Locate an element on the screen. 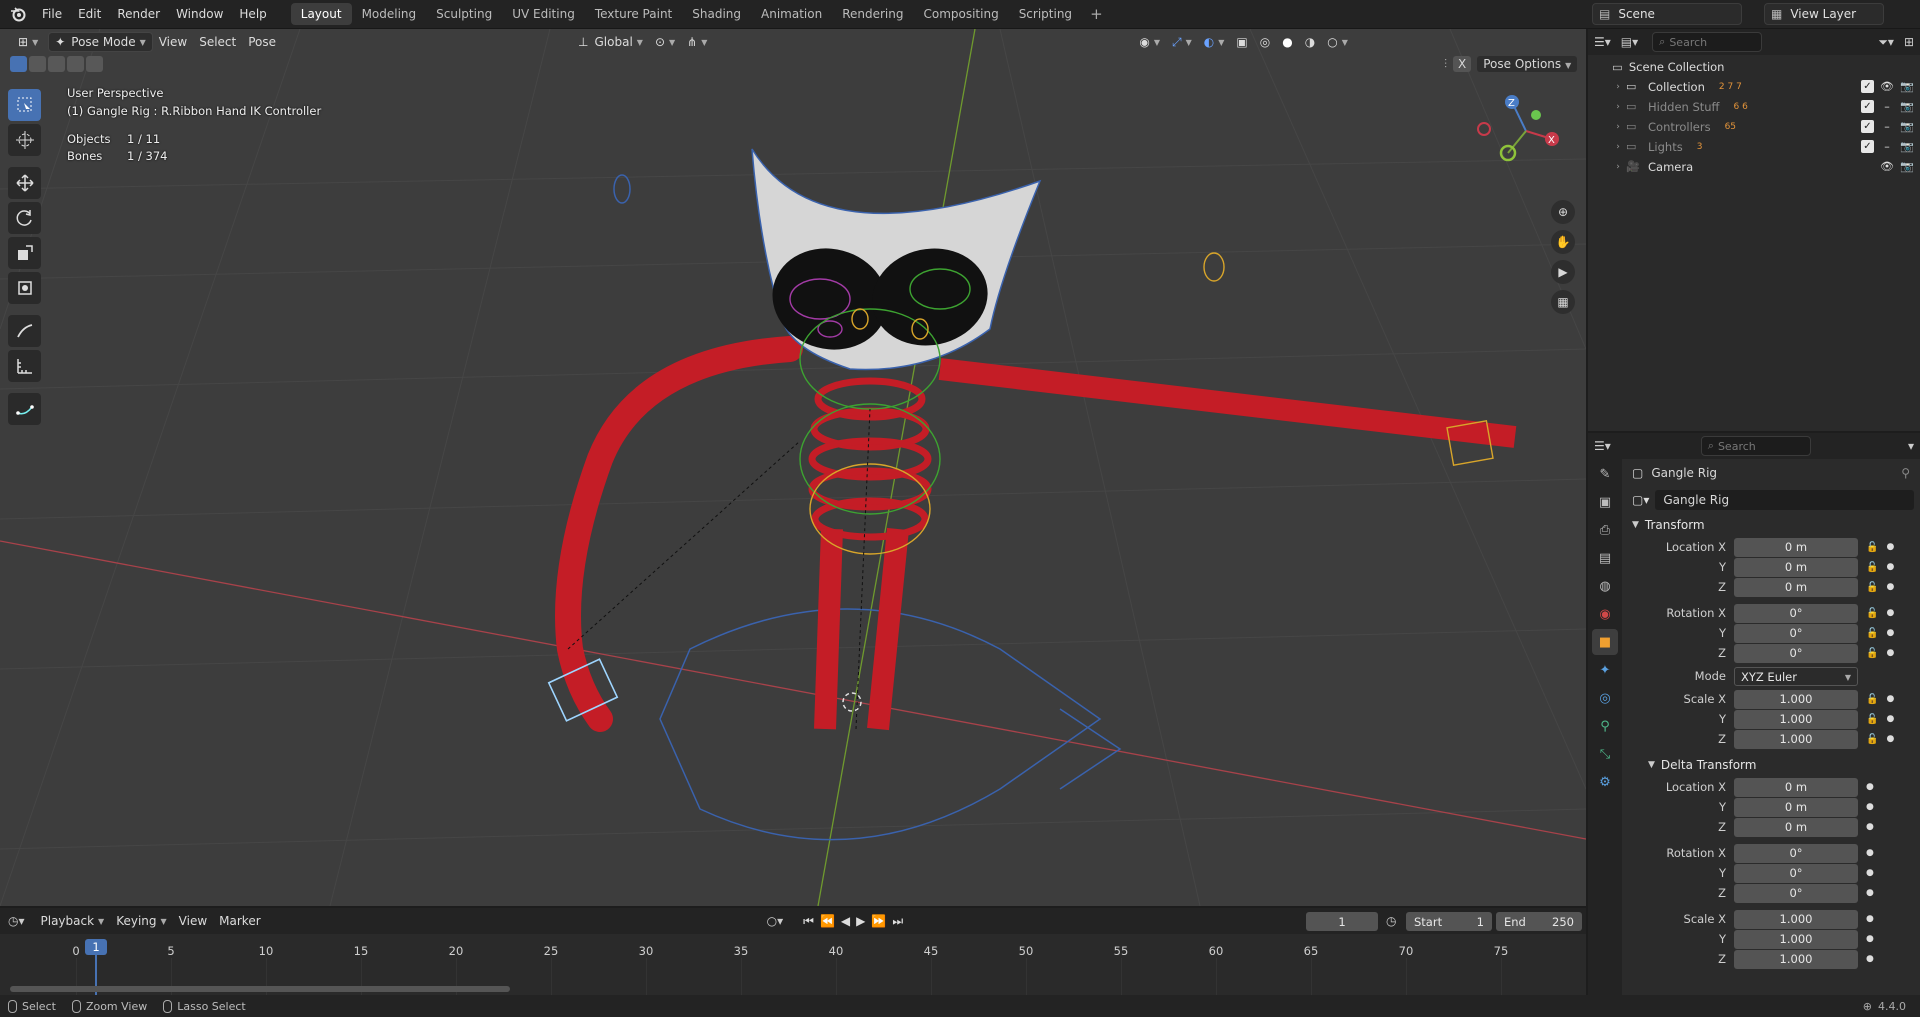 The image size is (1920, 1017). bone-tab-icon: ⚙ is located at coordinates (1605, 782).